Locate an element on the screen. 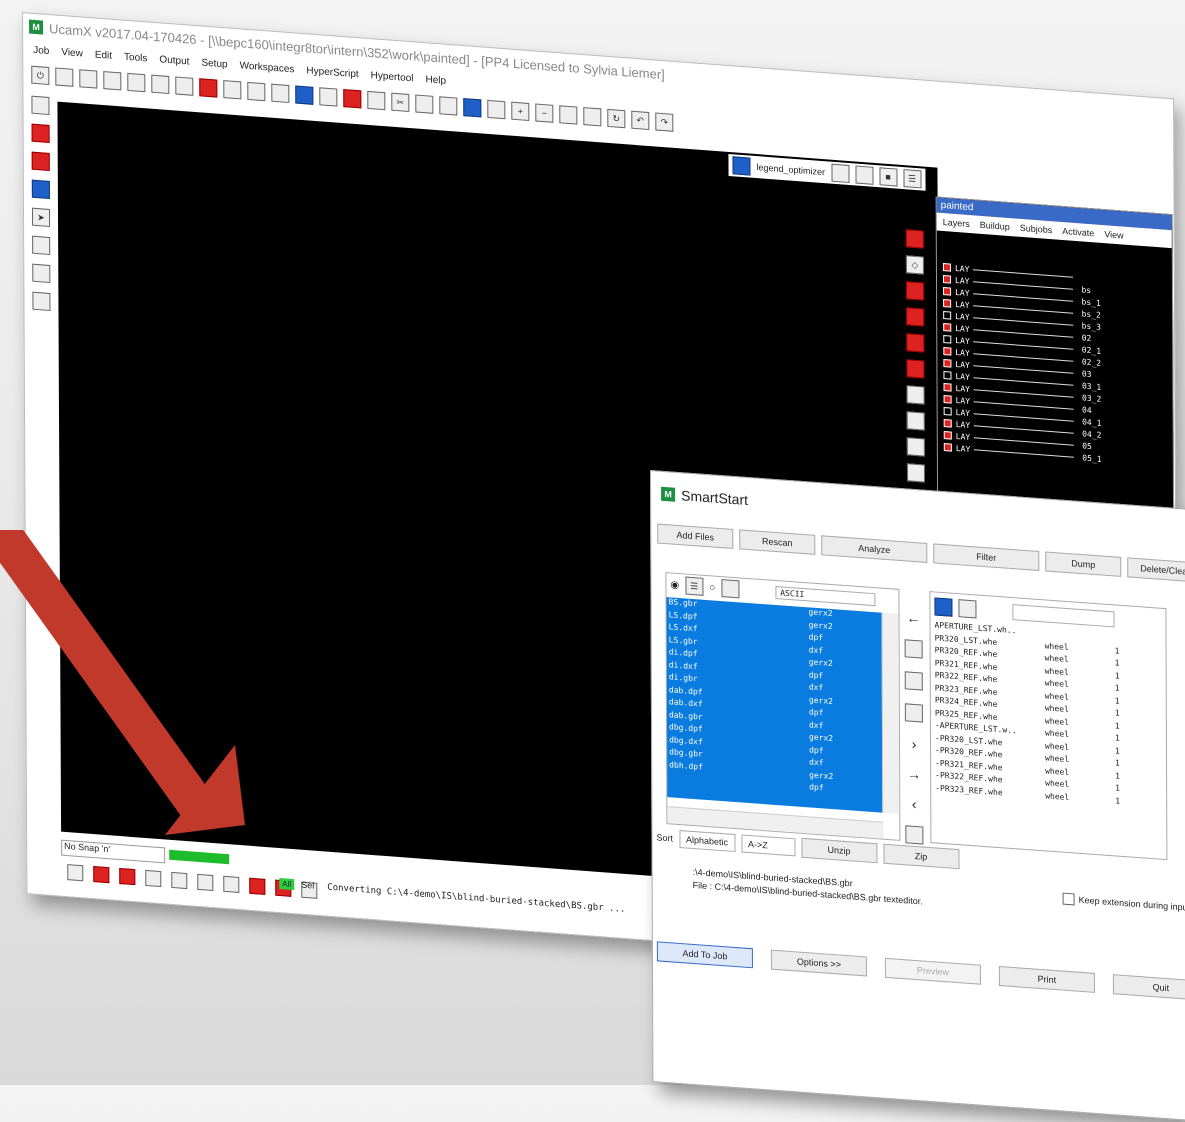  pointer-icon: ➤ is located at coordinates (41, 217).